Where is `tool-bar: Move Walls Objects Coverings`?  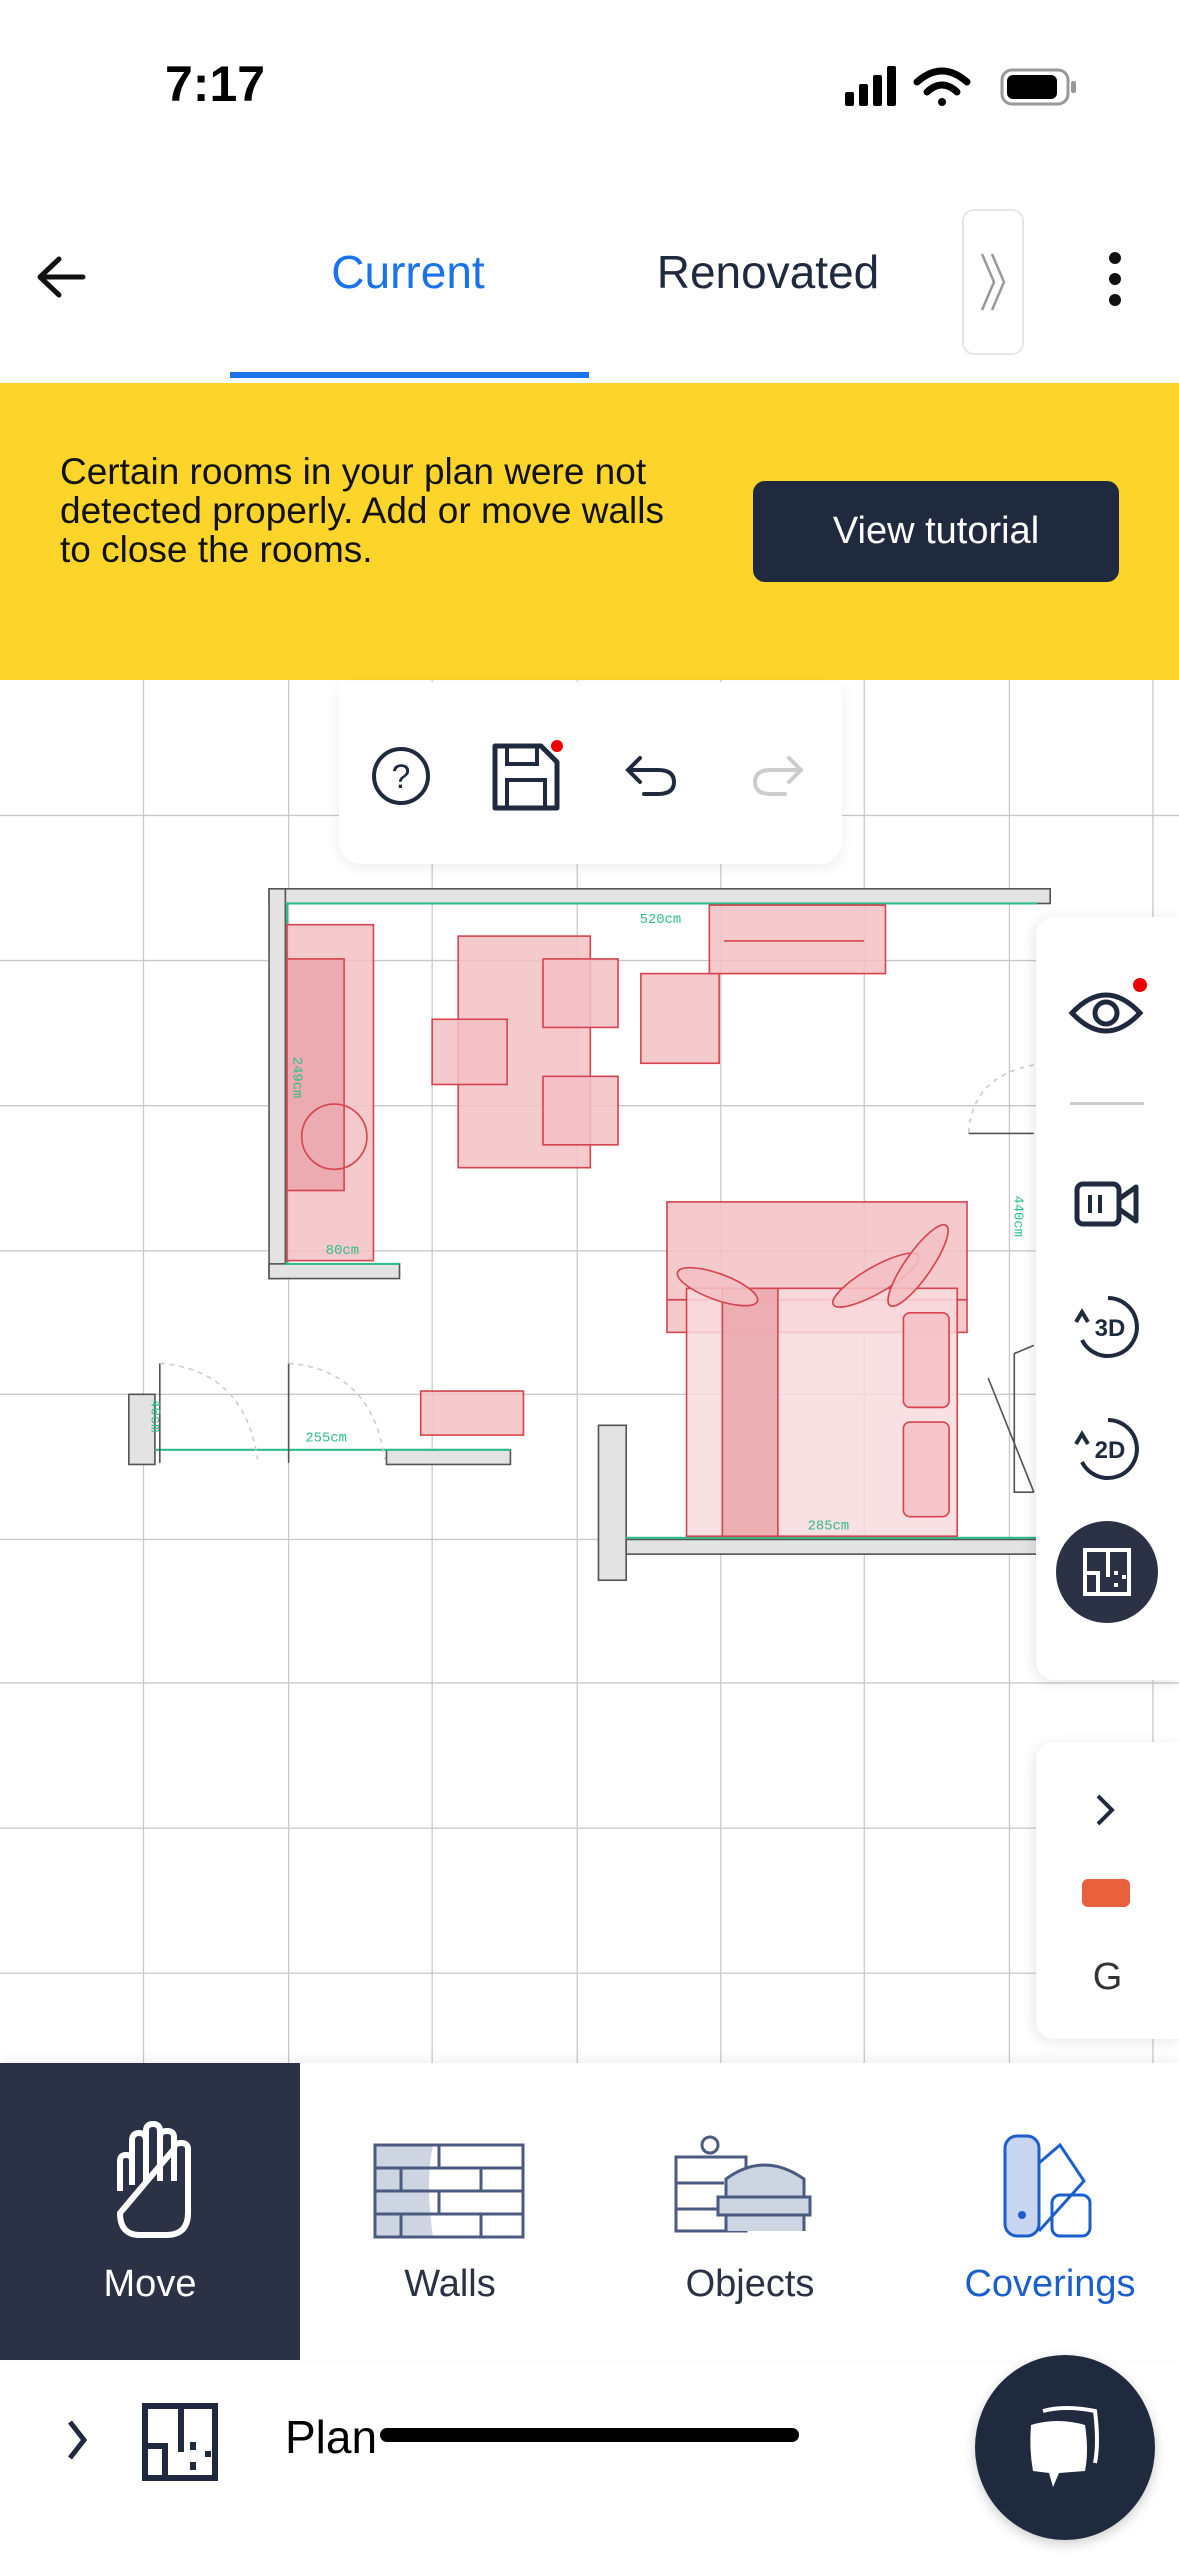 tool-bar: Move Walls Objects Coverings is located at coordinates (589, 2211).